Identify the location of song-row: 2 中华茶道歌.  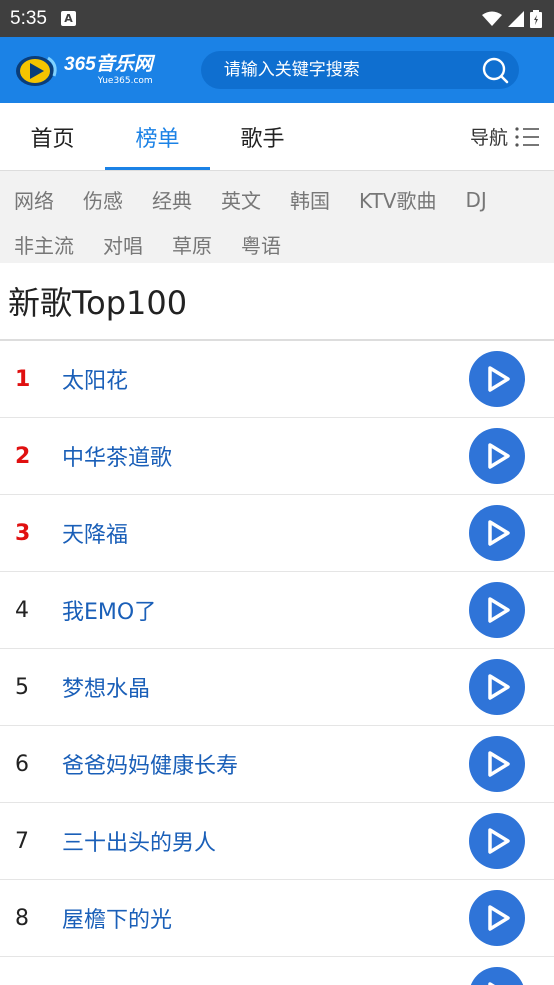
(277, 456).